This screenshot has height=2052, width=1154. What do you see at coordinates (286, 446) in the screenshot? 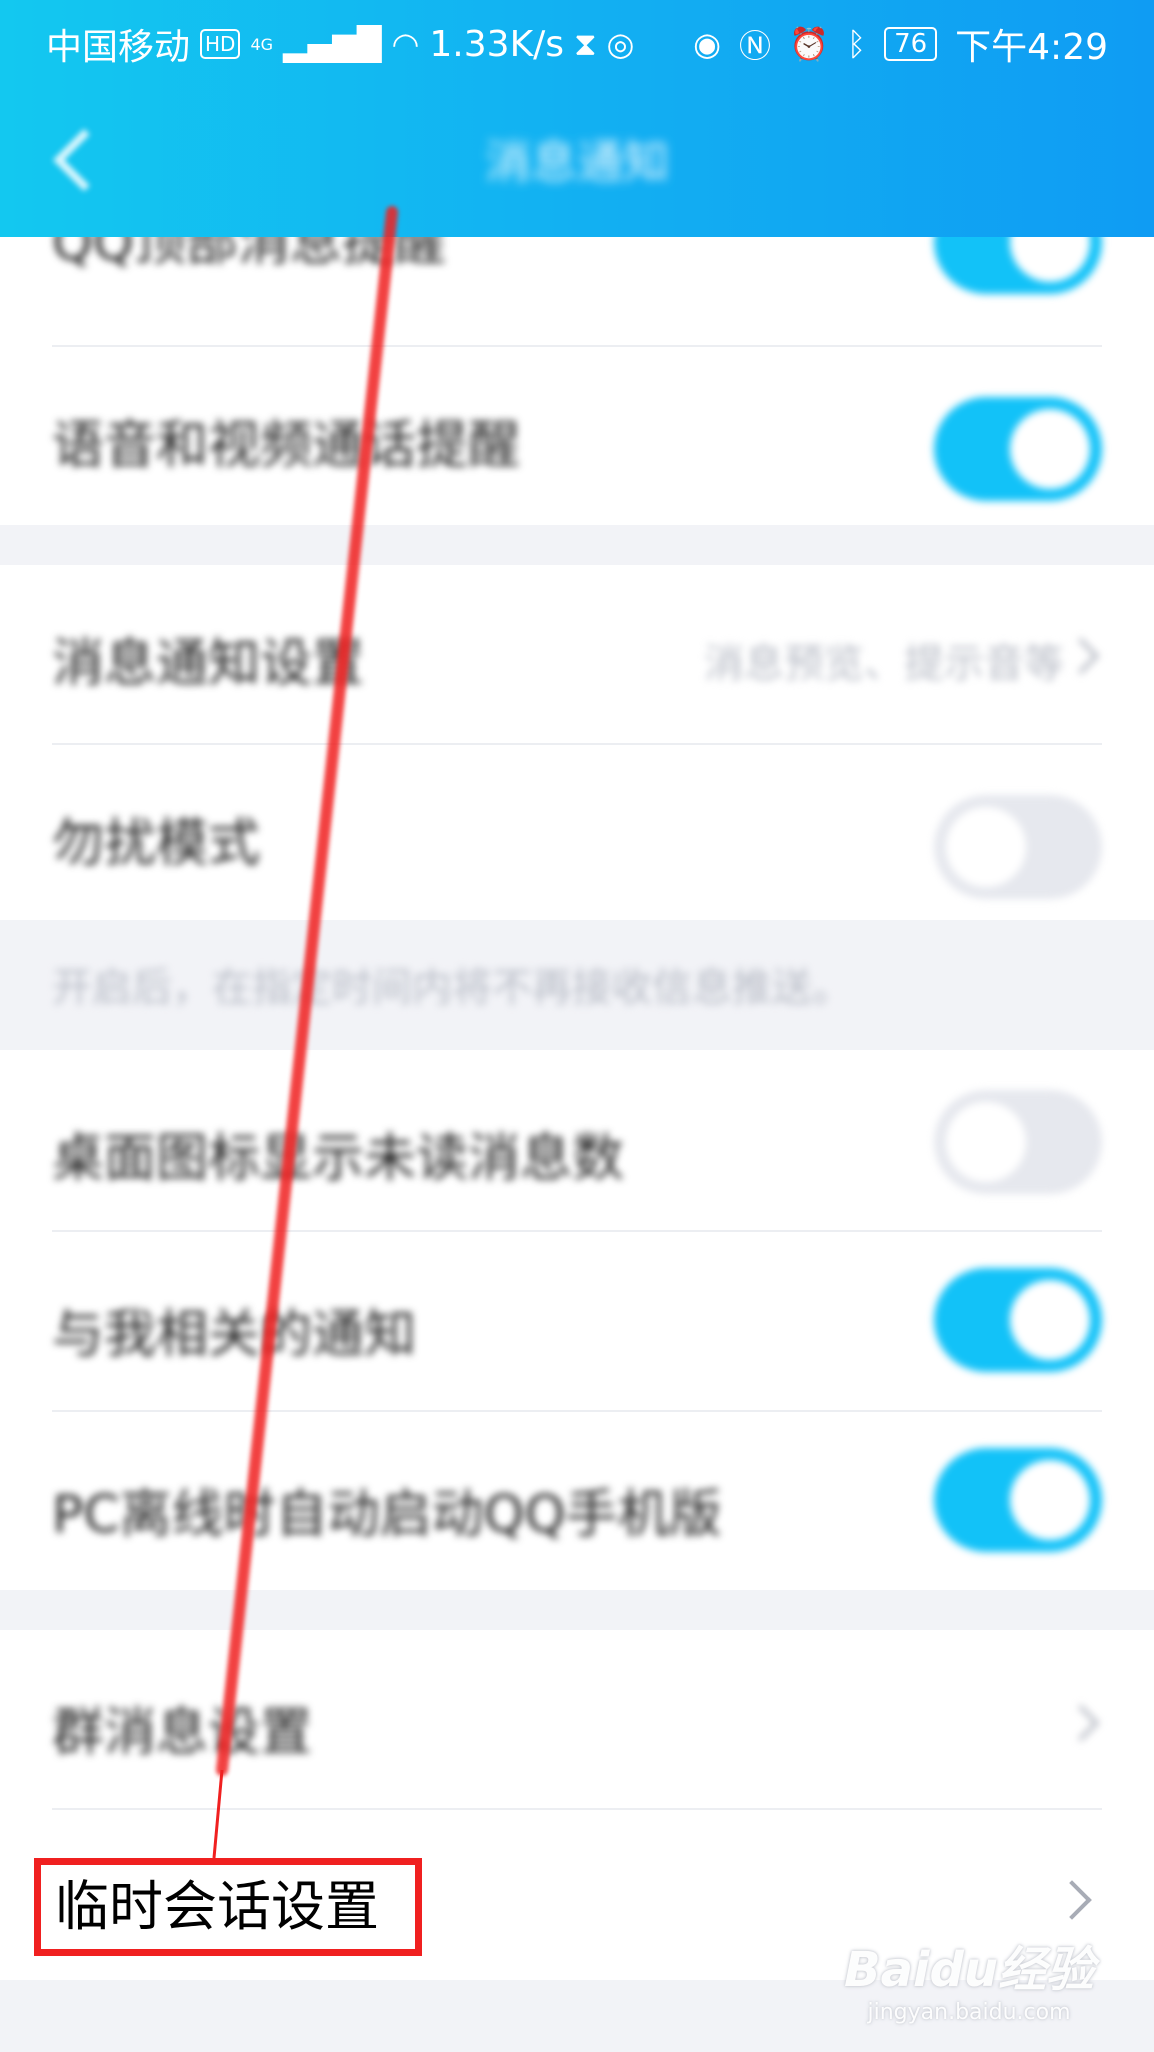
I see `row-label: 语音和视频通话提醒` at bounding box center [286, 446].